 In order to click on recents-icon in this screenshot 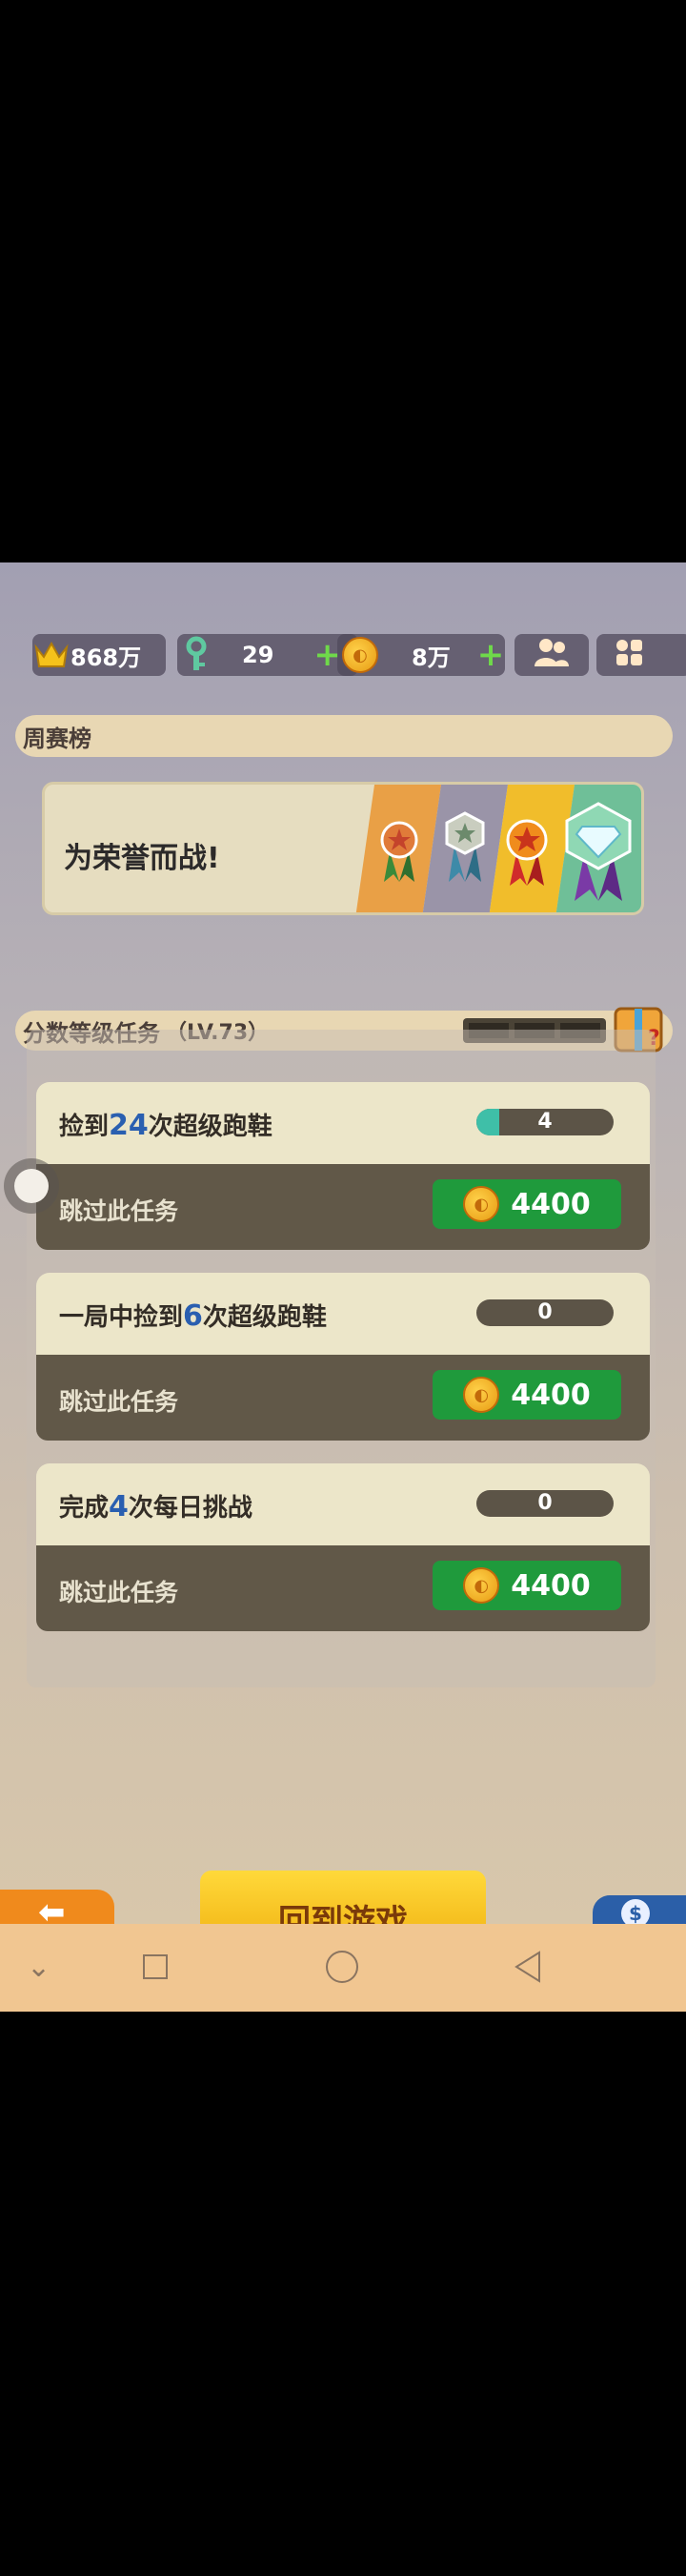, I will do `click(155, 1966)`.